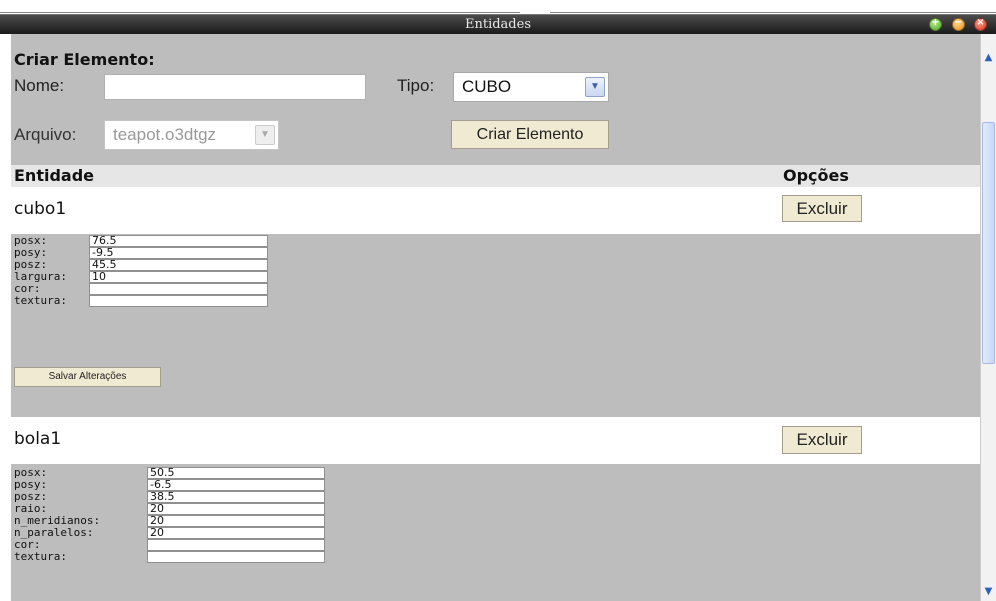  Describe the element at coordinates (416, 85) in the screenshot. I see `tipo-label: Tipo:` at that location.